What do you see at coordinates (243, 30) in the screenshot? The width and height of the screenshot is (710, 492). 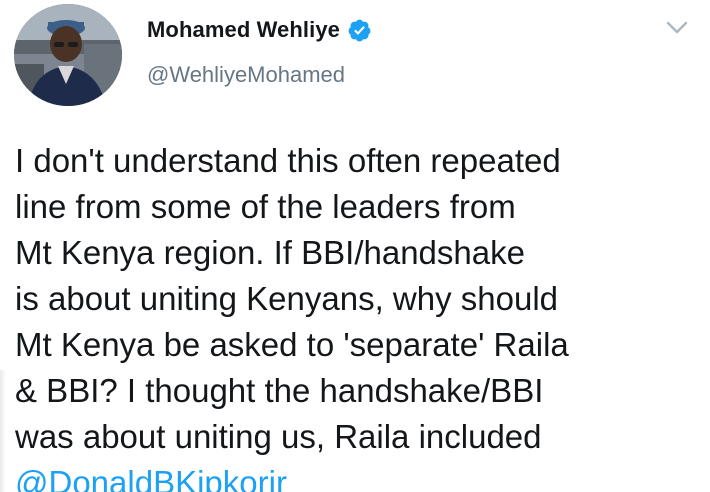 I see `author-display-name: Mohamed Wehliye` at bounding box center [243, 30].